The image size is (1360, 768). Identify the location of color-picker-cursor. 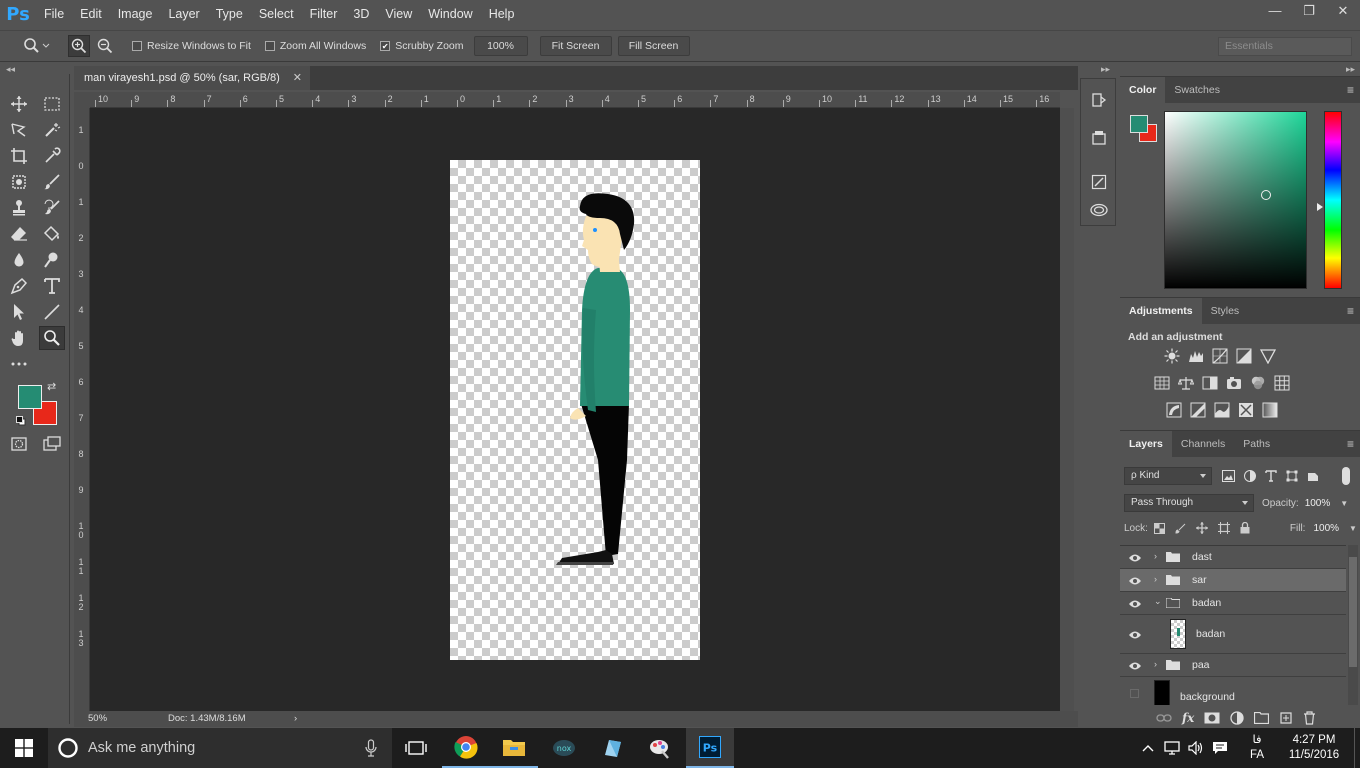
(1266, 195).